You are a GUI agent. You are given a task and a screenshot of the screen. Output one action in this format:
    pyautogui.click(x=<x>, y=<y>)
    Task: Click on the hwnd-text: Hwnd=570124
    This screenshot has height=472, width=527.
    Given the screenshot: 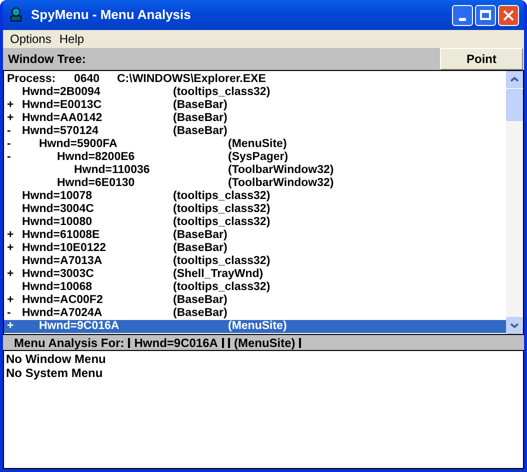 What is the action you would take?
    pyautogui.click(x=60, y=131)
    